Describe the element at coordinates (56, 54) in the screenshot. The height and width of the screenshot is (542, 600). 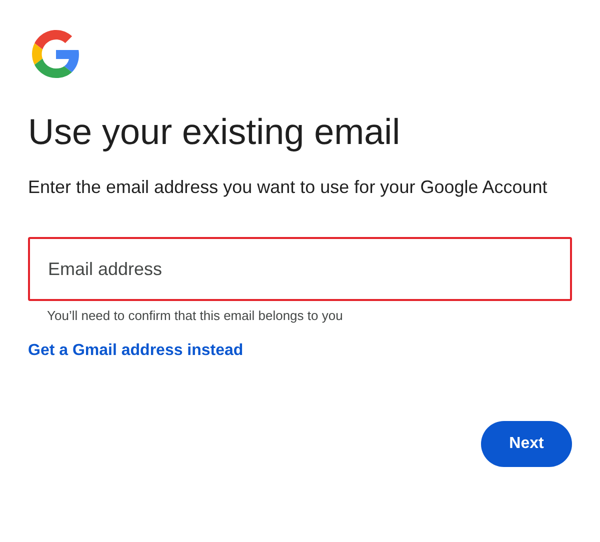
I see `logo-icon` at that location.